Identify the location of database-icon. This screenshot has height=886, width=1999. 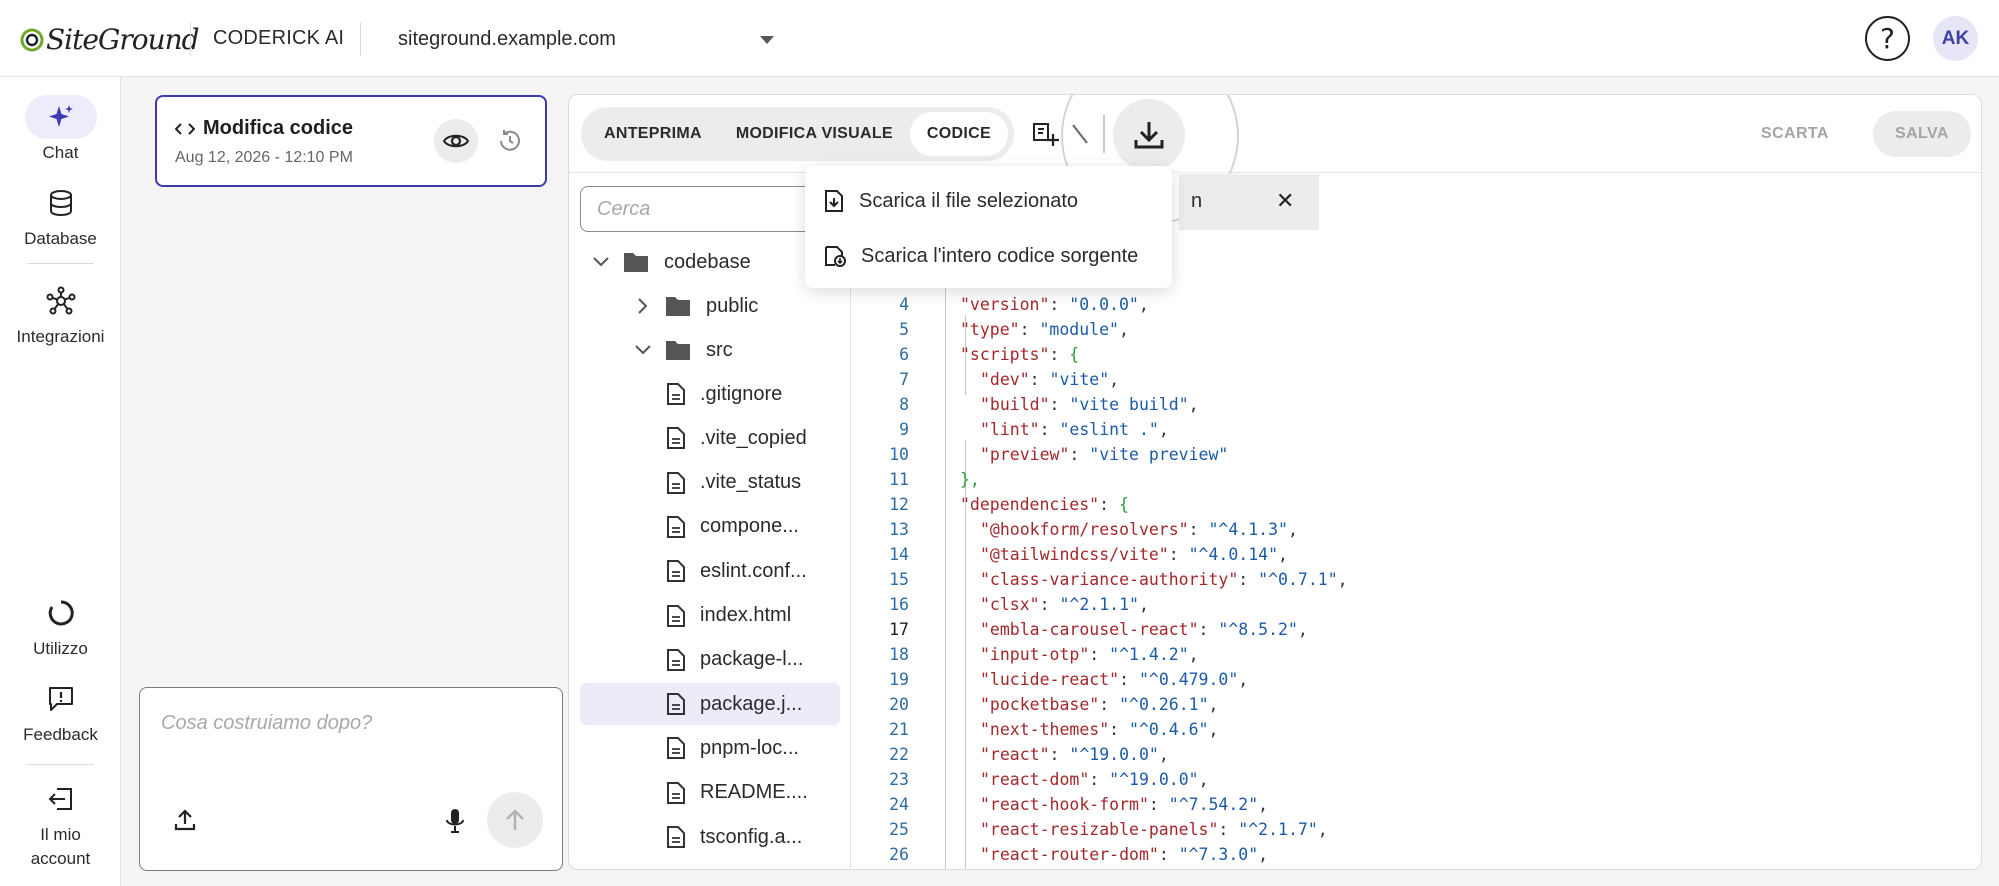
(61, 203).